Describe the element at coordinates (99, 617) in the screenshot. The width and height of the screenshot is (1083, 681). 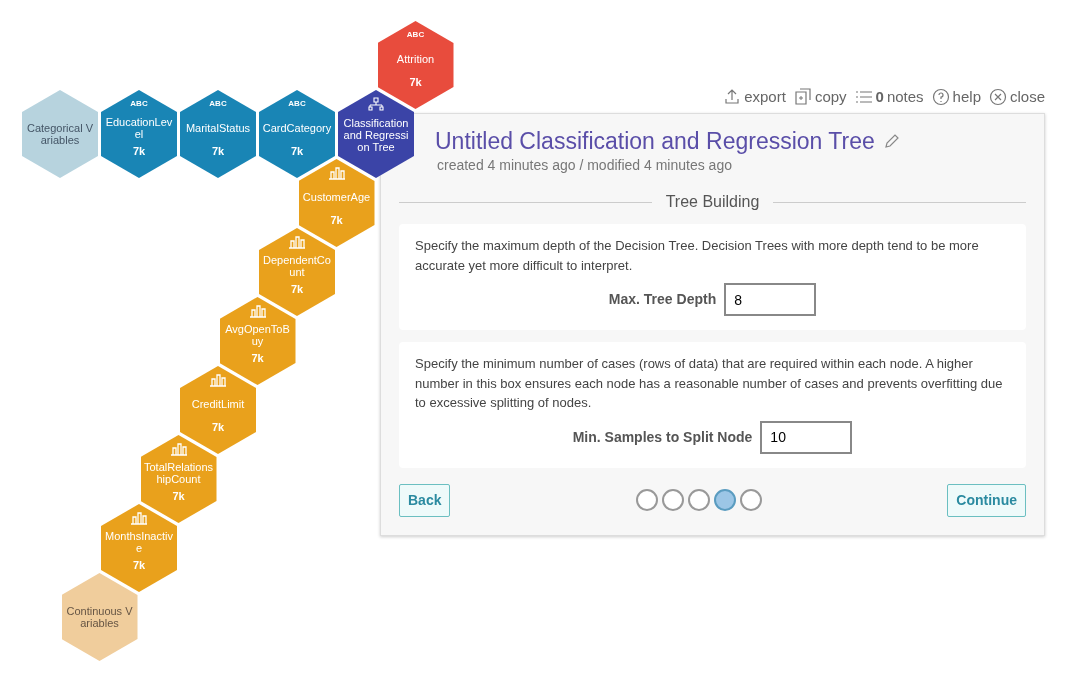
I see `node-label: Continuous Variables` at that location.